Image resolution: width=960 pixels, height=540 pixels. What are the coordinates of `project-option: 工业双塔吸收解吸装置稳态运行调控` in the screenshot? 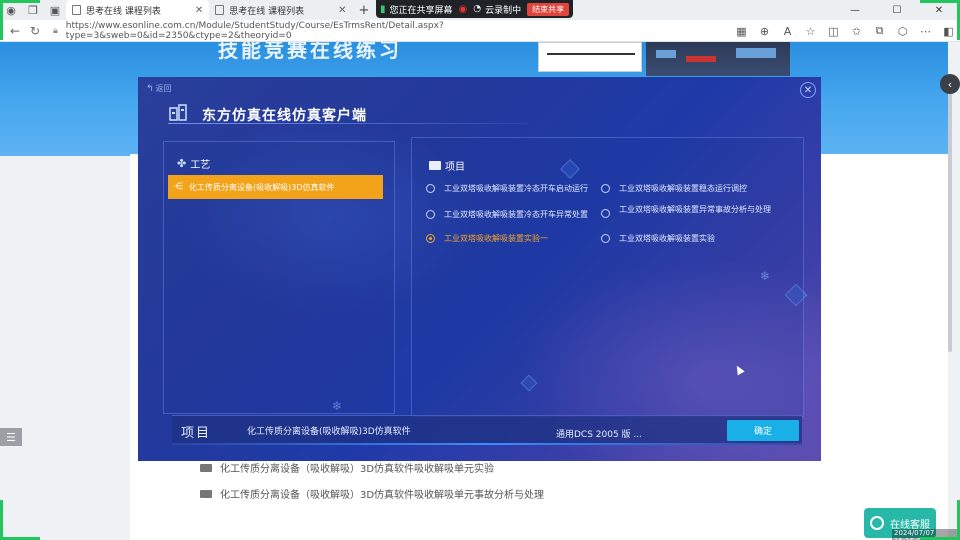 It's located at (686, 189).